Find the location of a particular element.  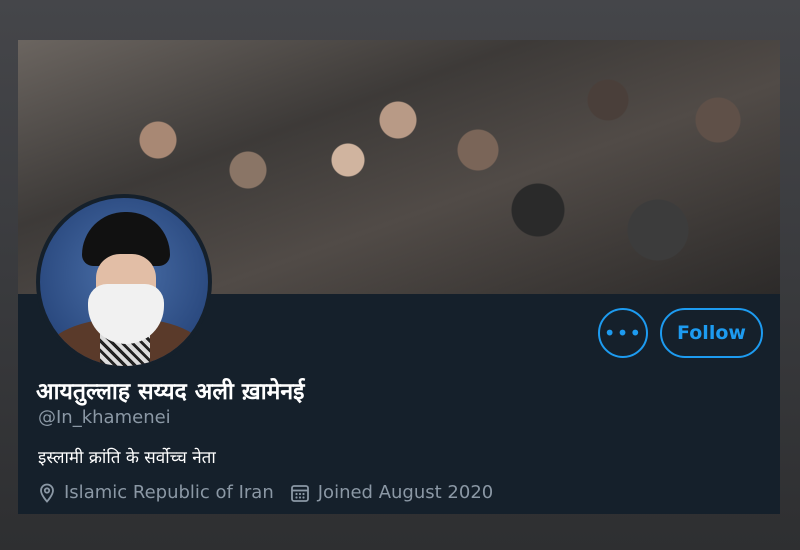

location-item: Islamic Republic of Iran is located at coordinates (156, 492).